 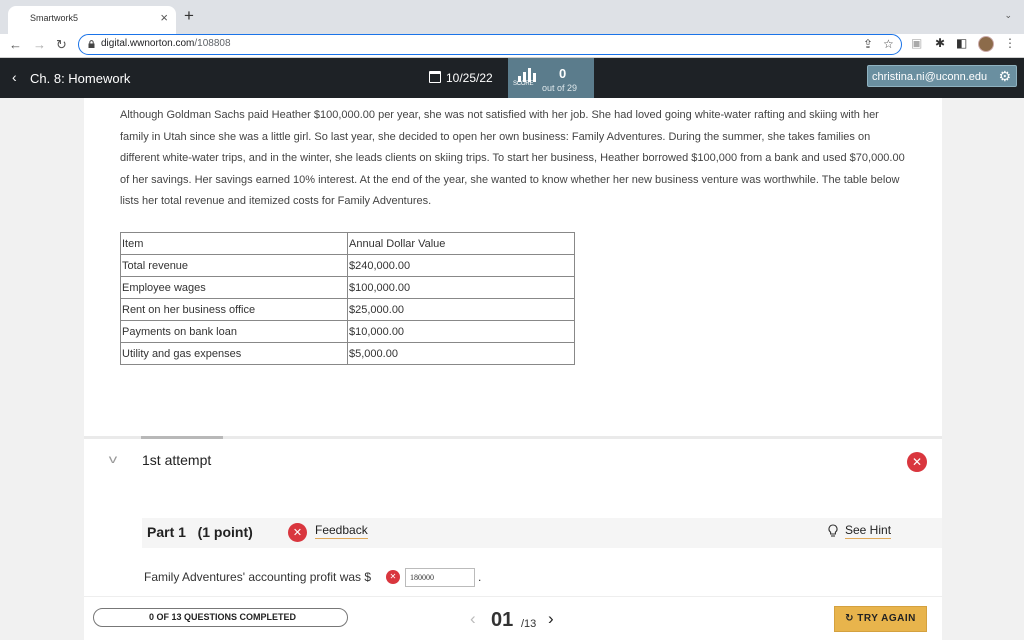 What do you see at coordinates (469, 78) in the screenshot?
I see `due-date: 10/25/22` at bounding box center [469, 78].